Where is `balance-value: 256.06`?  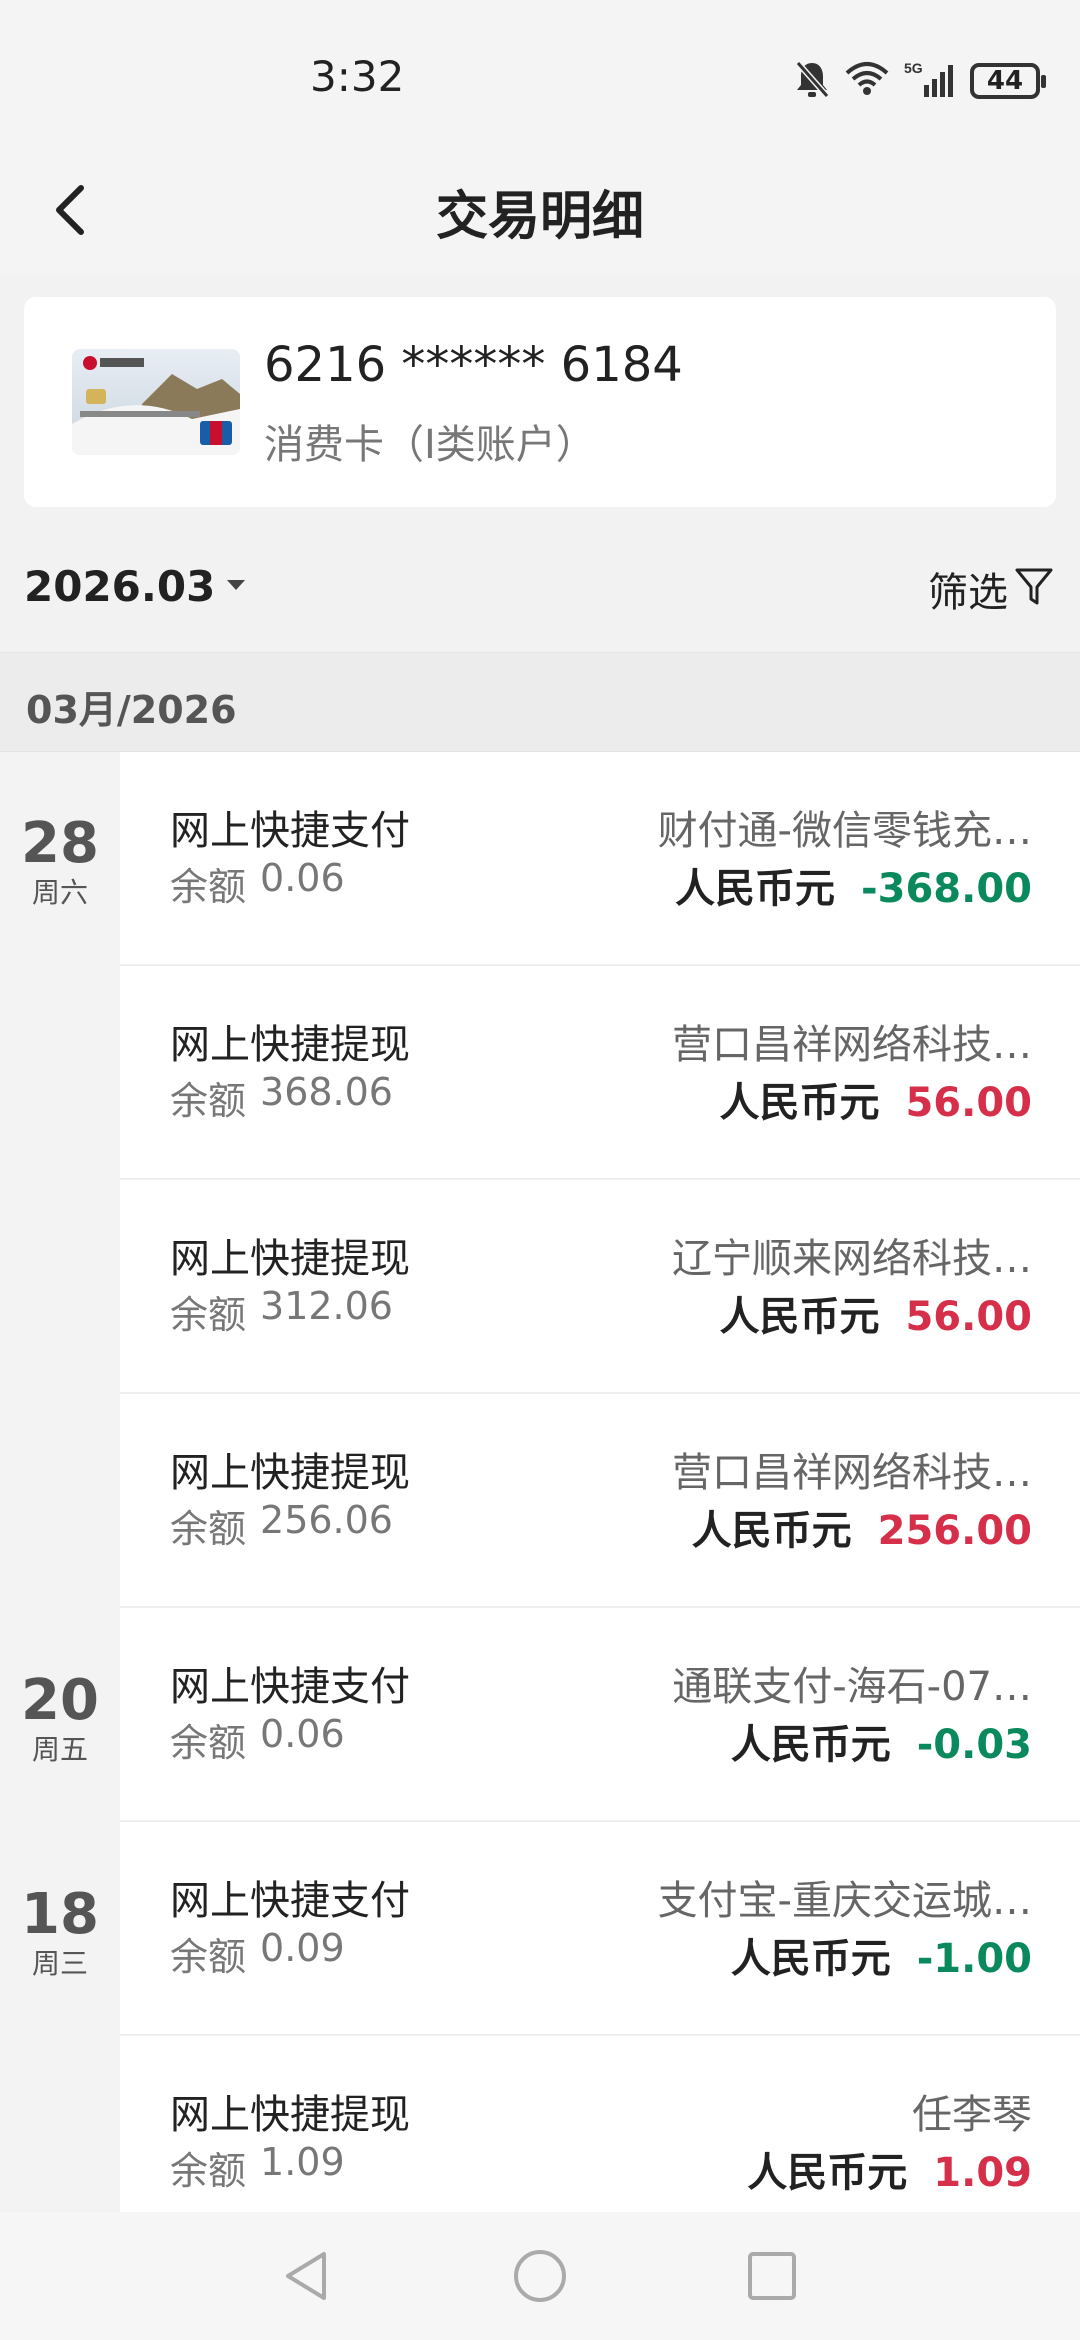 balance-value: 256.06 is located at coordinates (326, 1520).